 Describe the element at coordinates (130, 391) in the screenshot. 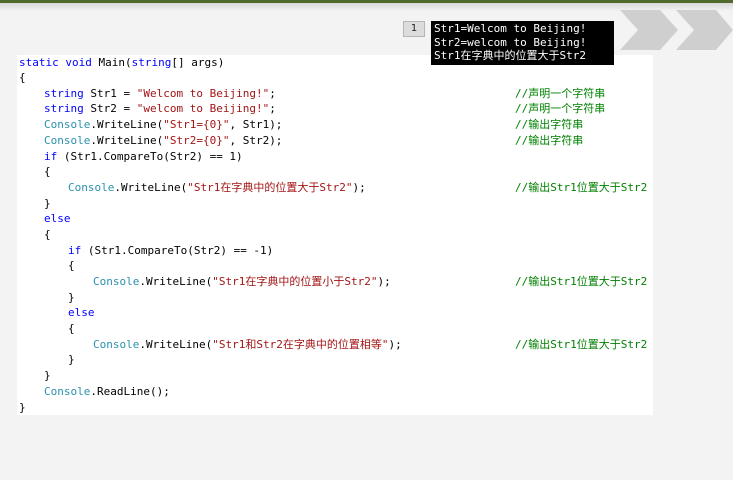

I see `code-text: .ReadLine();` at that location.